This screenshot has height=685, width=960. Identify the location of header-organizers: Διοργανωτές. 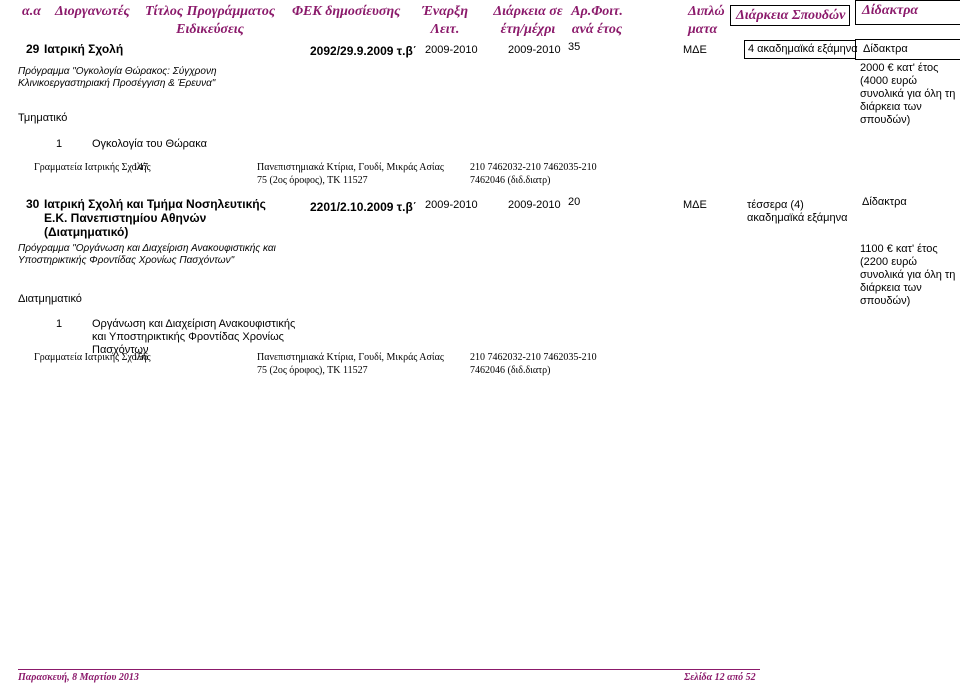
(92, 11).